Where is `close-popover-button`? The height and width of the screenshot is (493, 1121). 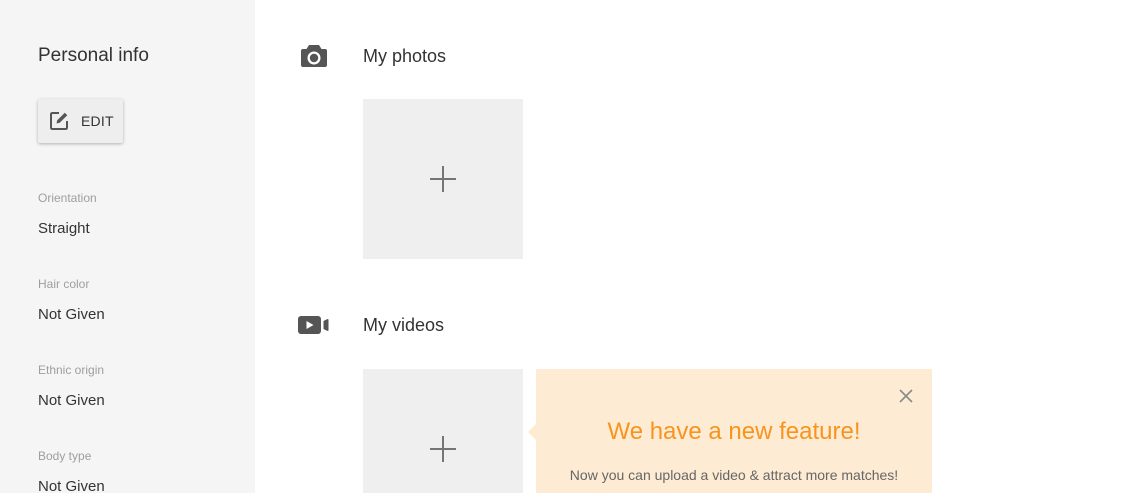
close-popover-button is located at coordinates (906, 396).